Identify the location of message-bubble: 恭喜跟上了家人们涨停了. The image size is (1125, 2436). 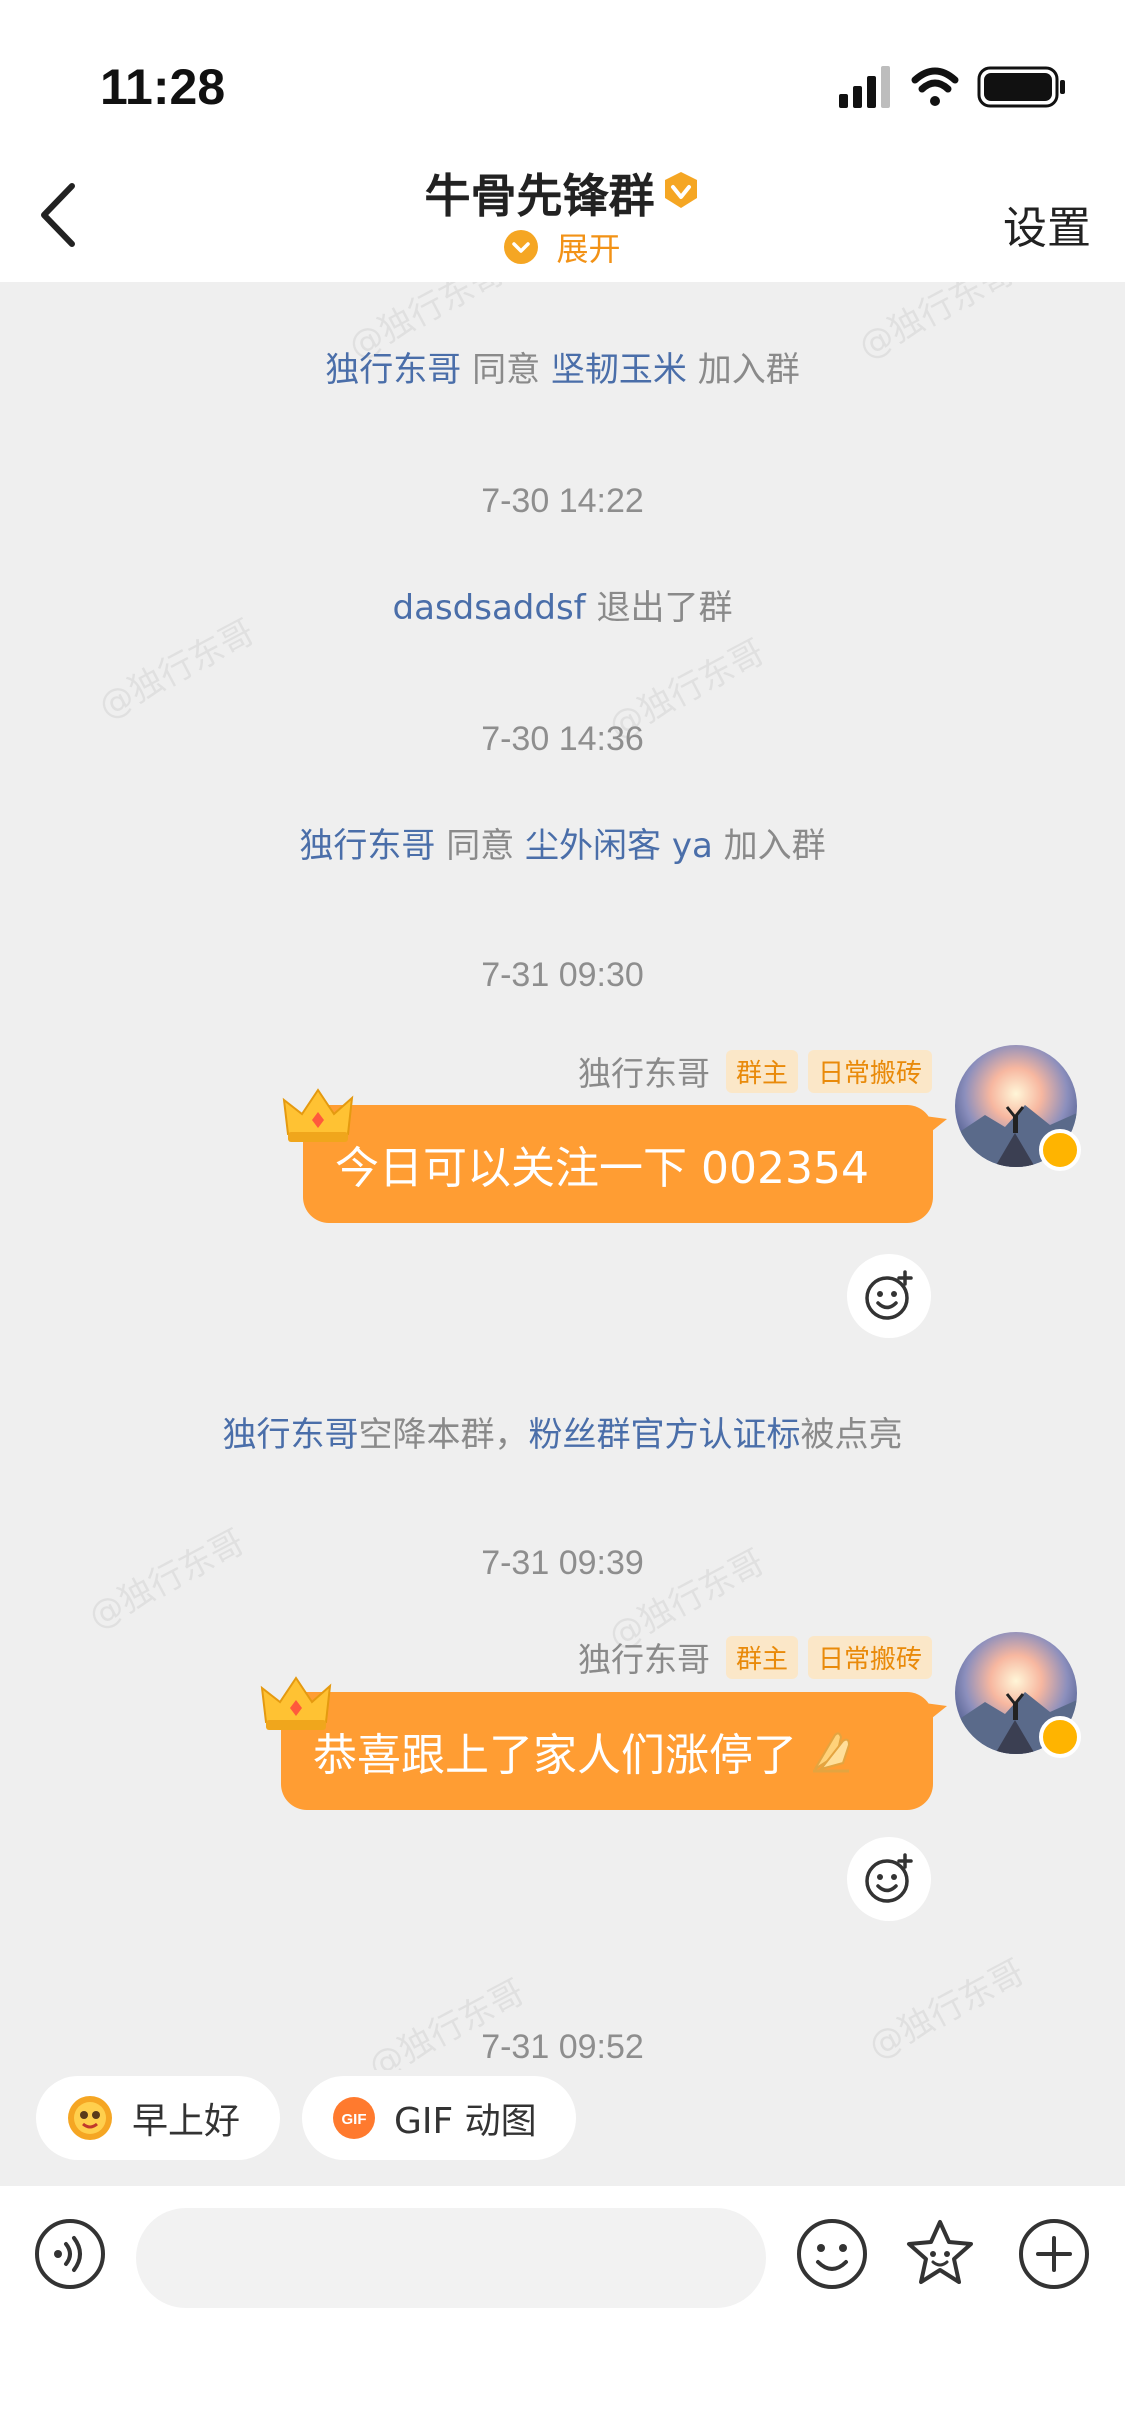
(614, 1751).